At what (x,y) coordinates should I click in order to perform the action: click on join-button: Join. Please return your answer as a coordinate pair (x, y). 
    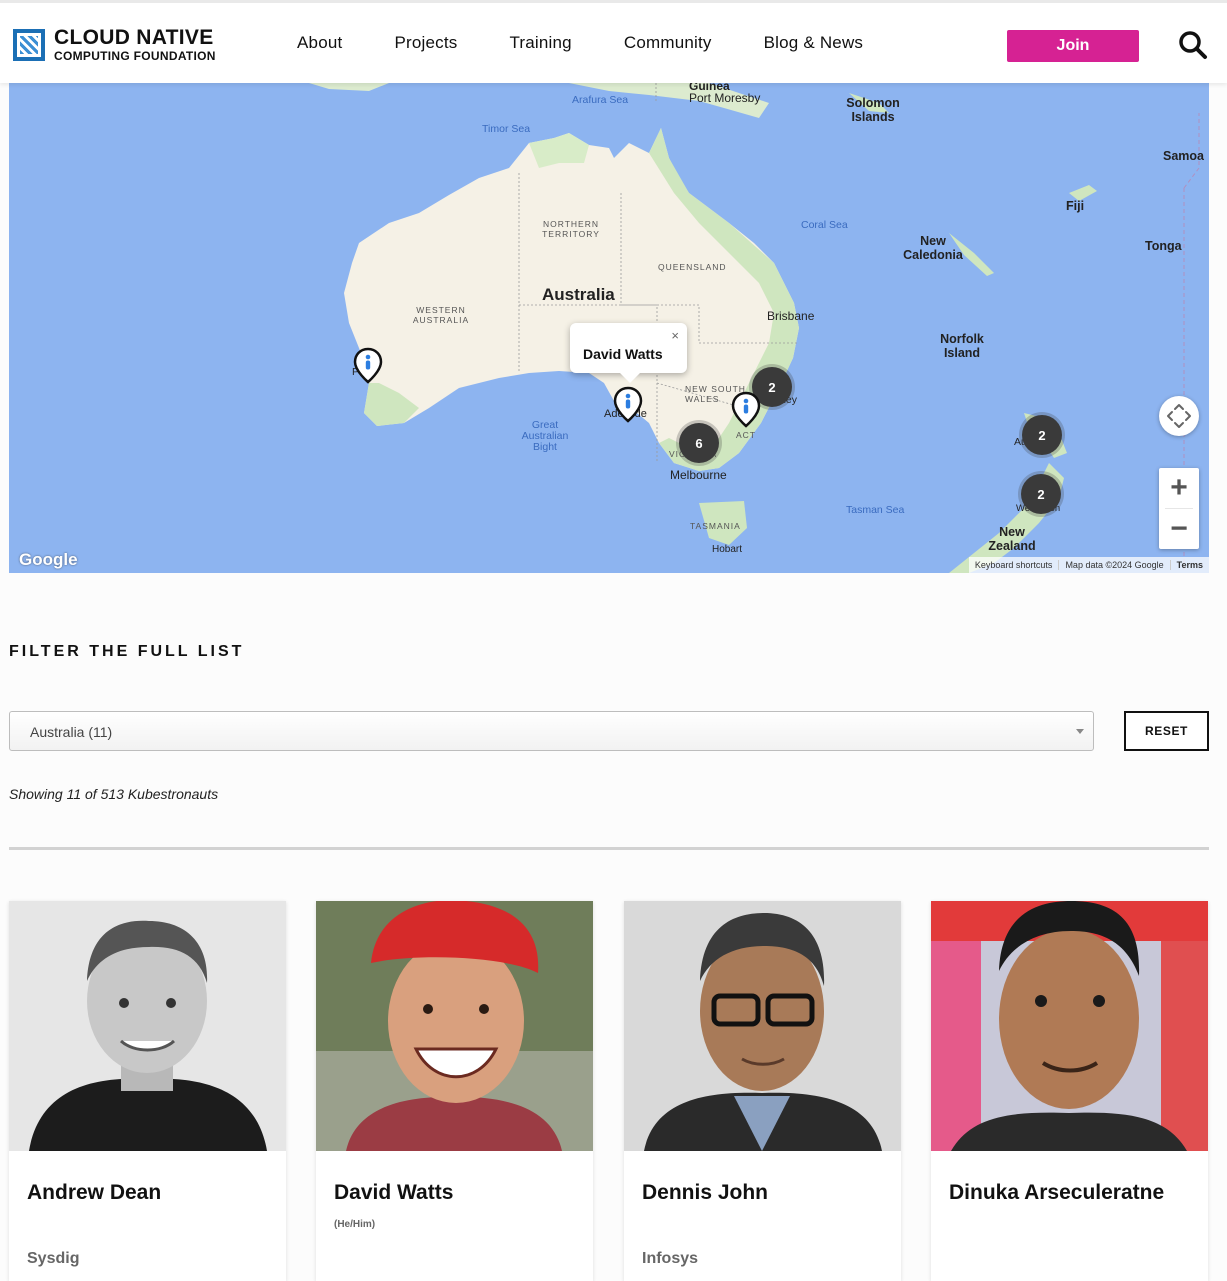
    Looking at the image, I should click on (1073, 46).